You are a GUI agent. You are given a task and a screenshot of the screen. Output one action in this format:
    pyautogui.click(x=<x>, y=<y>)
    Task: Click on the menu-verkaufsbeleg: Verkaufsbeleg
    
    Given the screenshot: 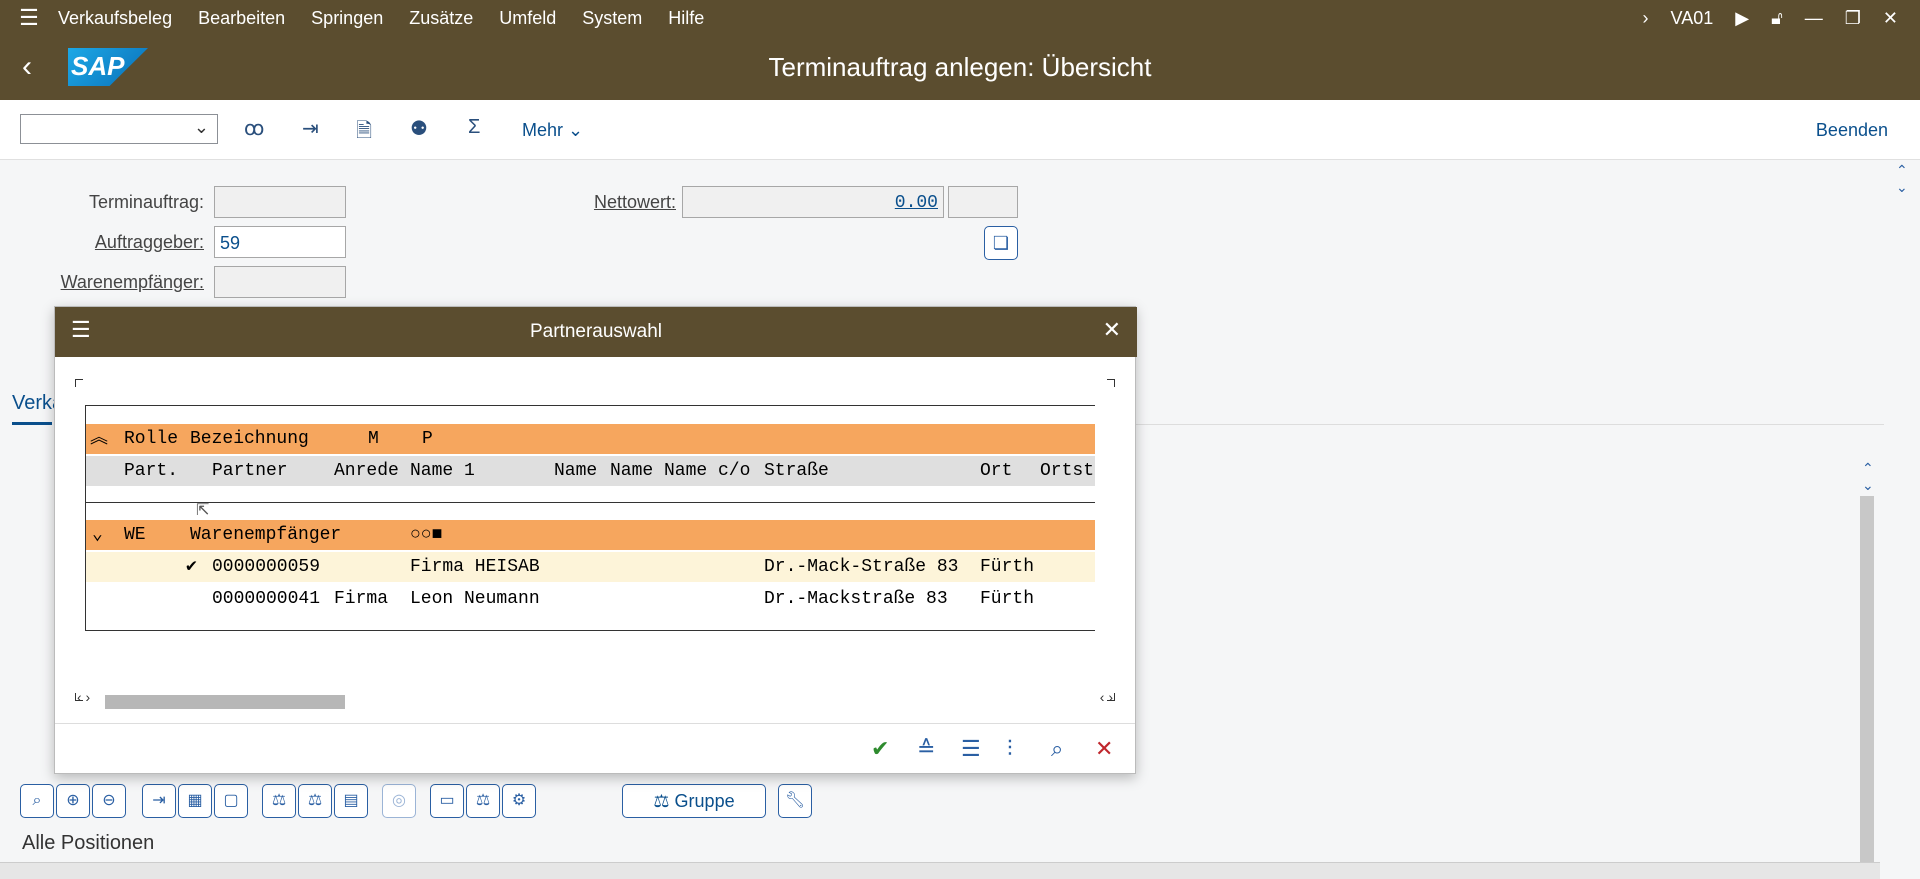 What is the action you would take?
    pyautogui.click(x=115, y=18)
    